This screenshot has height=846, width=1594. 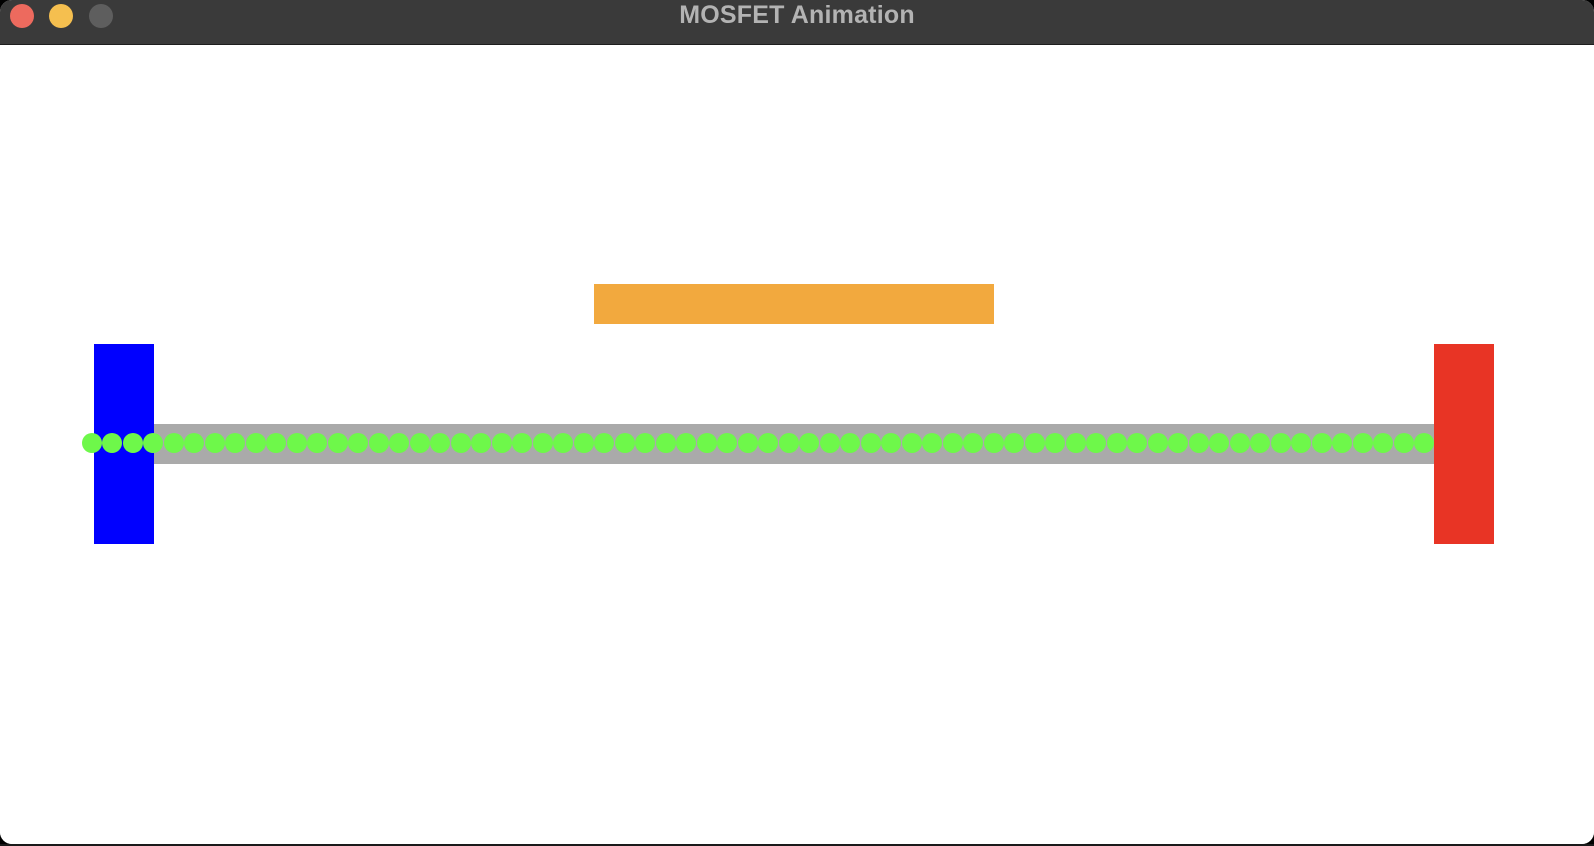 I want to click on electron-stream, so click(x=758, y=443).